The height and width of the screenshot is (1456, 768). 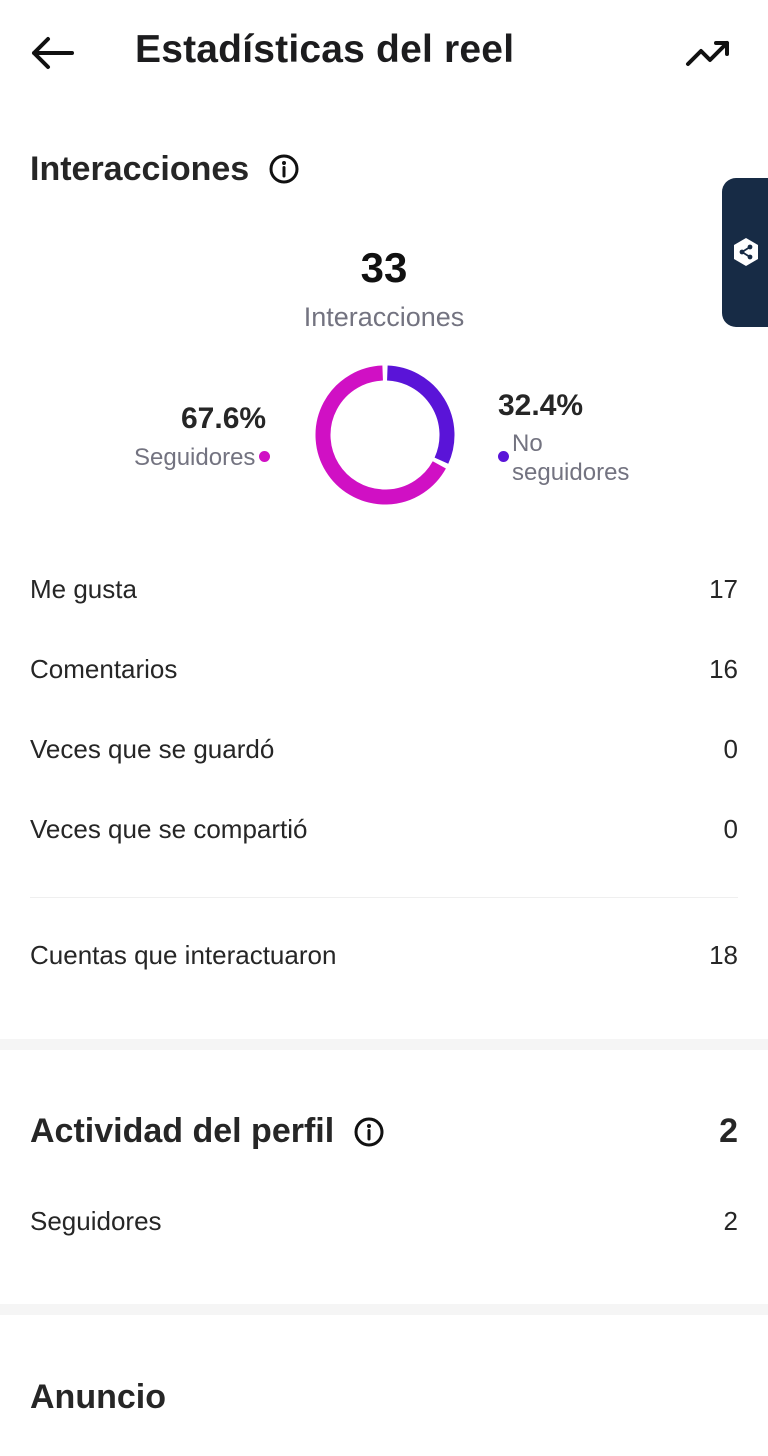 I want to click on stat-row-followers: Seguidores 2, so click(x=384, y=1222).